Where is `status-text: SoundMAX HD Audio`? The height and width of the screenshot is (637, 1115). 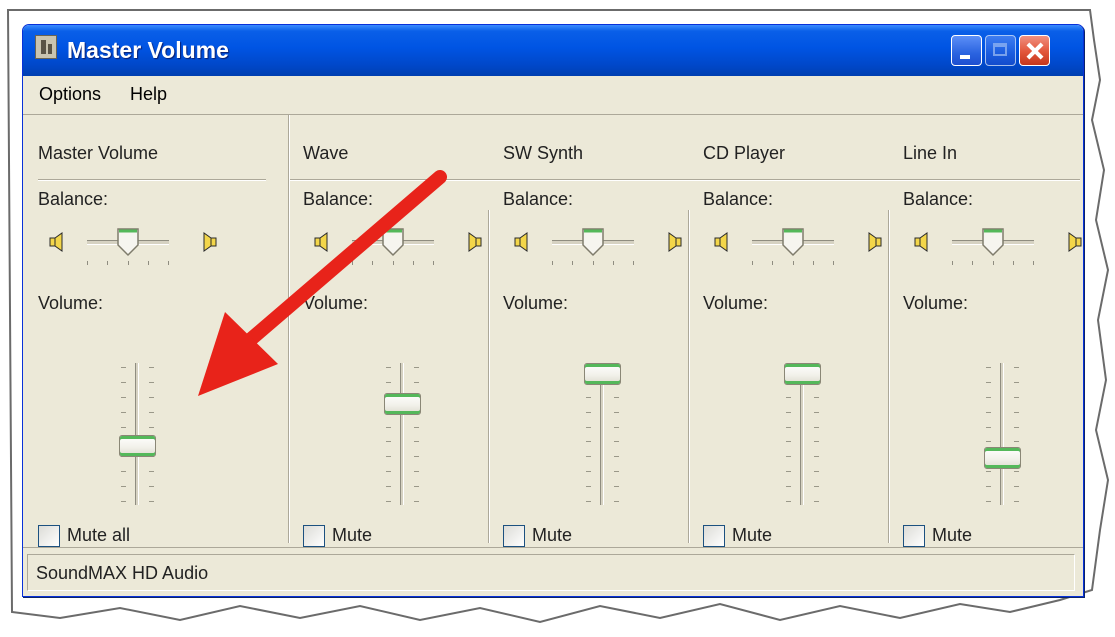 status-text: SoundMAX HD Audio is located at coordinates (122, 573).